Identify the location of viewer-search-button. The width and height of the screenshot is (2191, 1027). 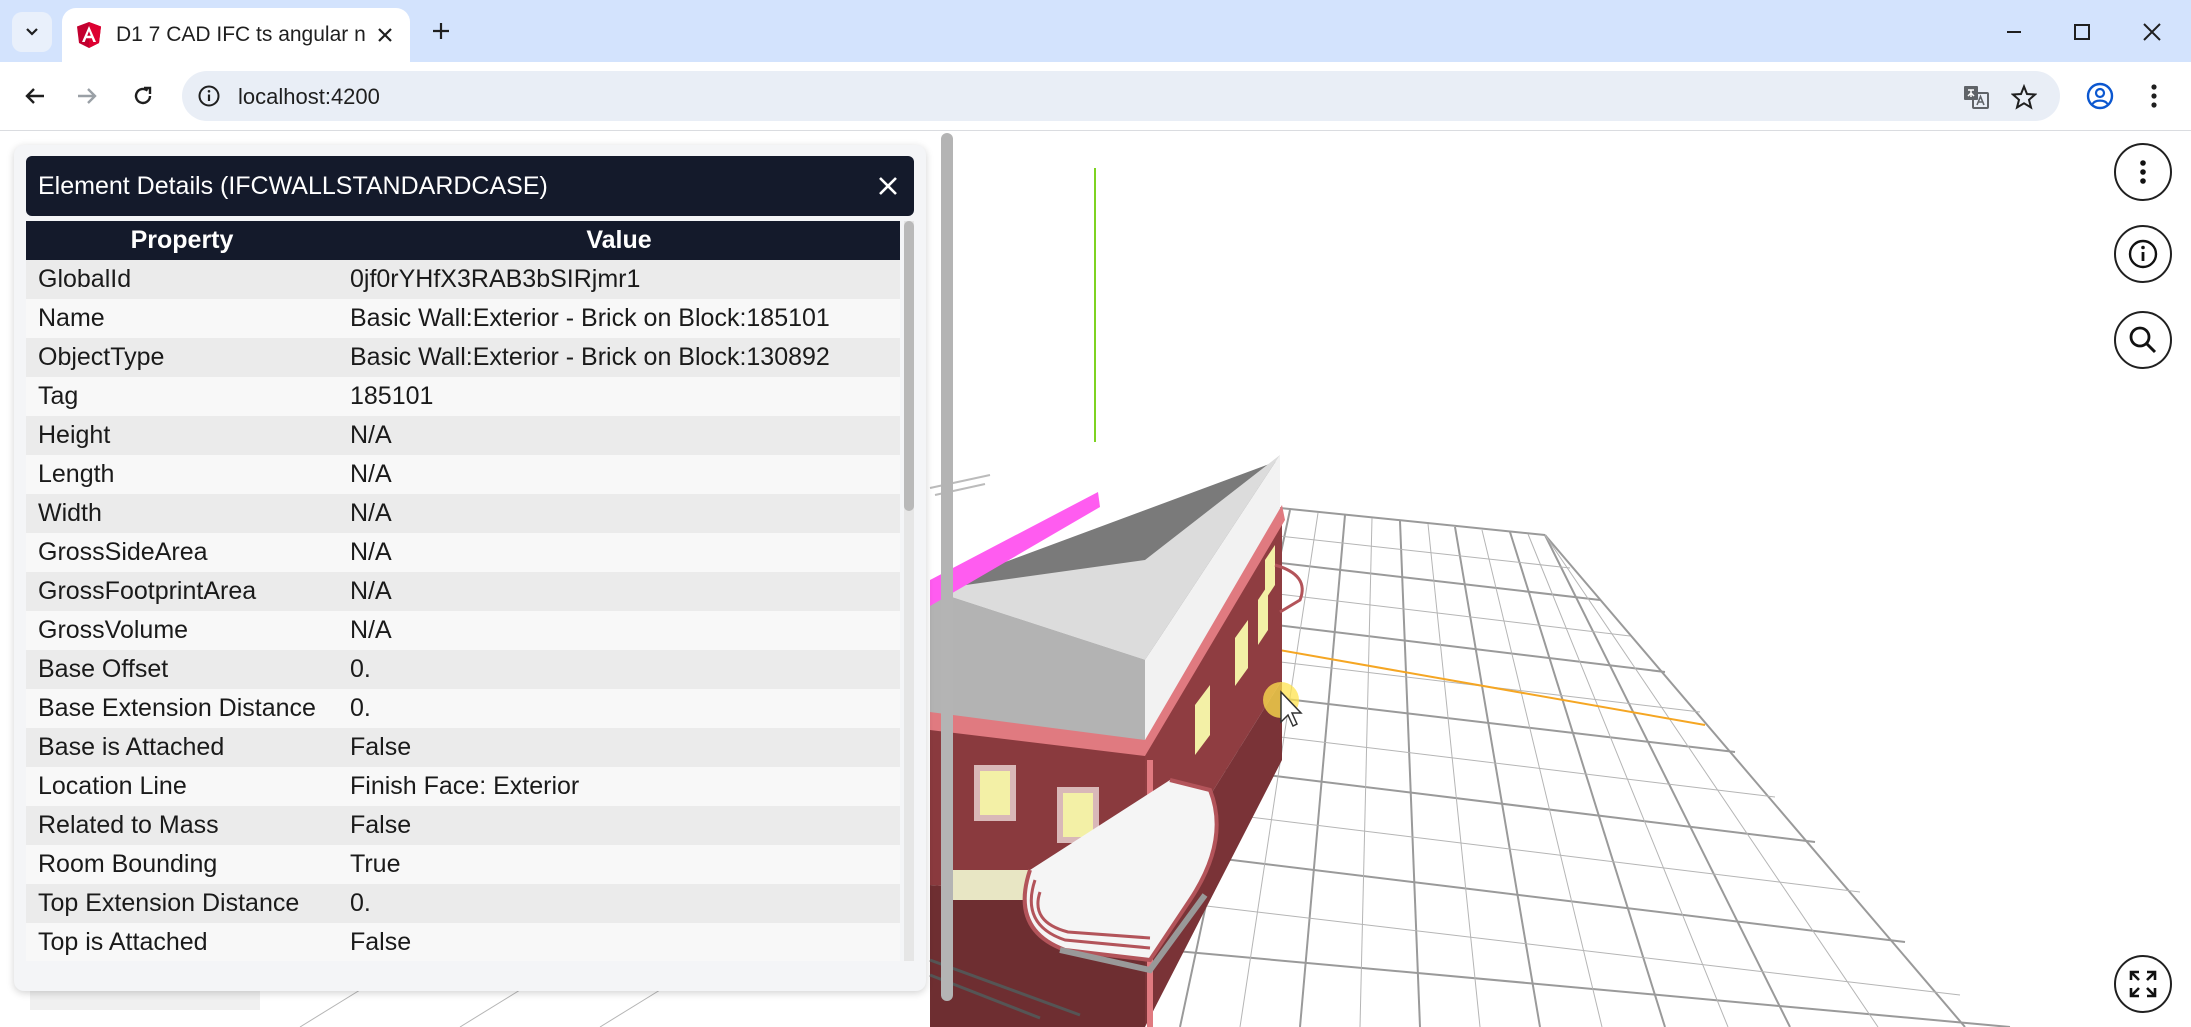
(2143, 340).